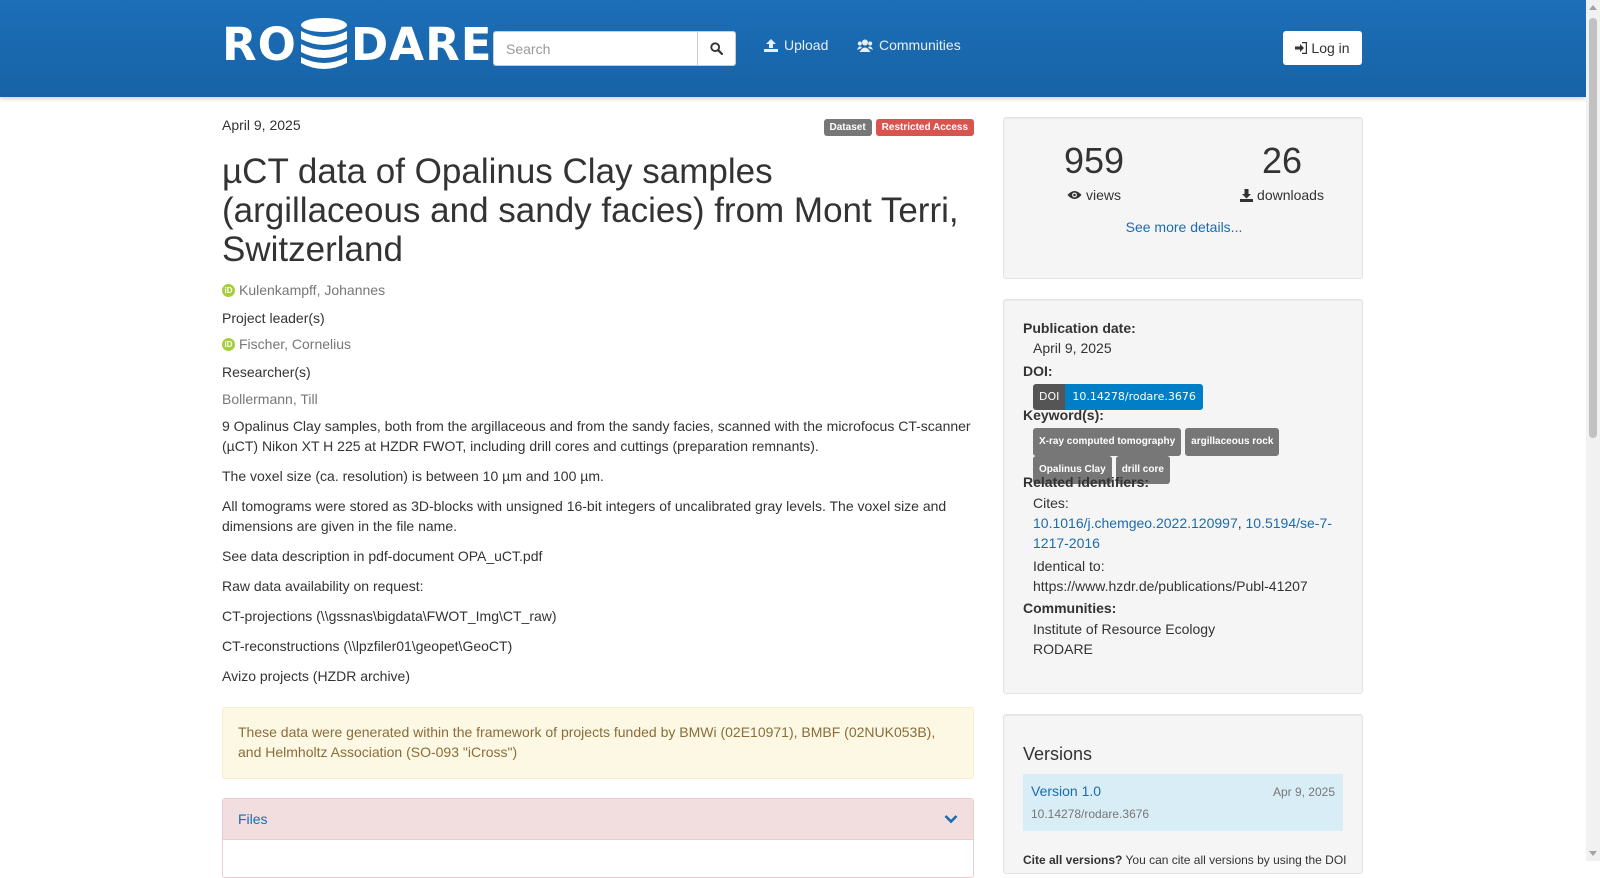 This screenshot has width=1600, height=878. Describe the element at coordinates (1090, 814) in the screenshot. I see `version-doi: 10.14278/rodare.3676` at that location.